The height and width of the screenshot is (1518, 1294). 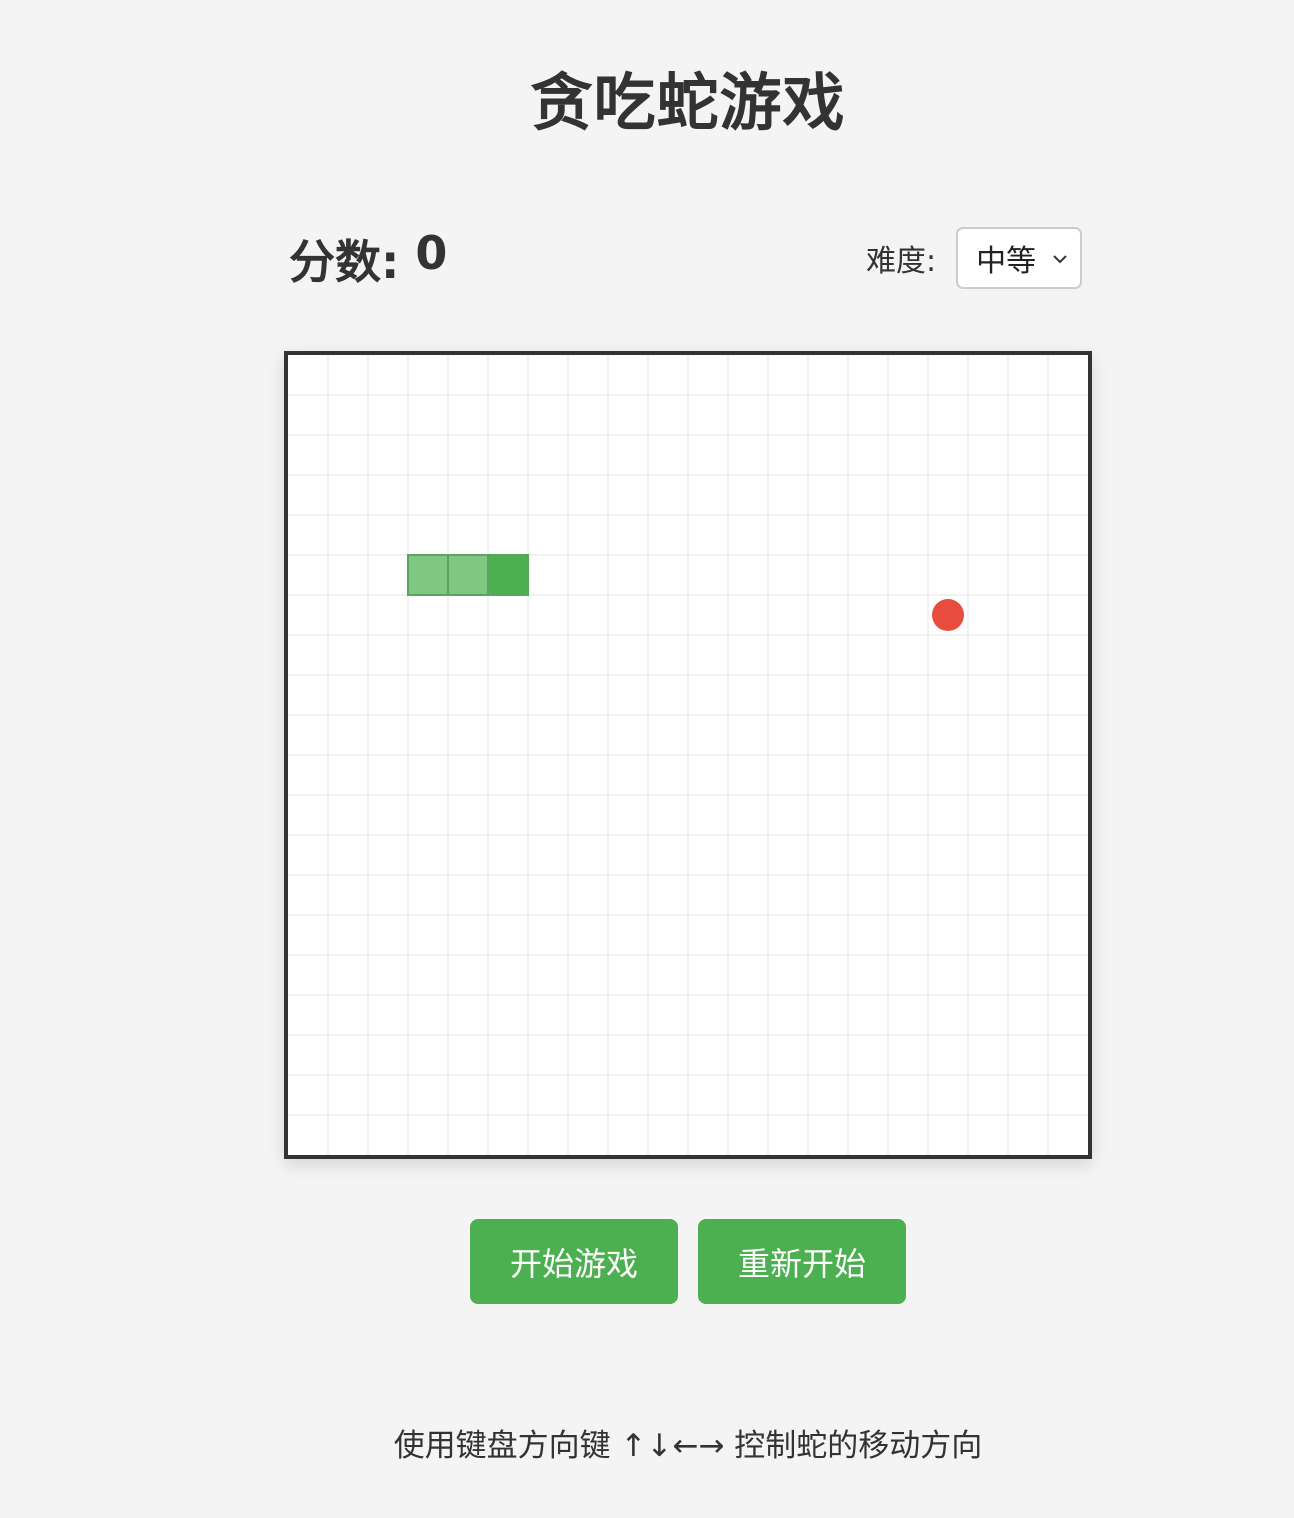 I want to click on page-title: 贪吃蛇游戏, so click(x=688, y=102).